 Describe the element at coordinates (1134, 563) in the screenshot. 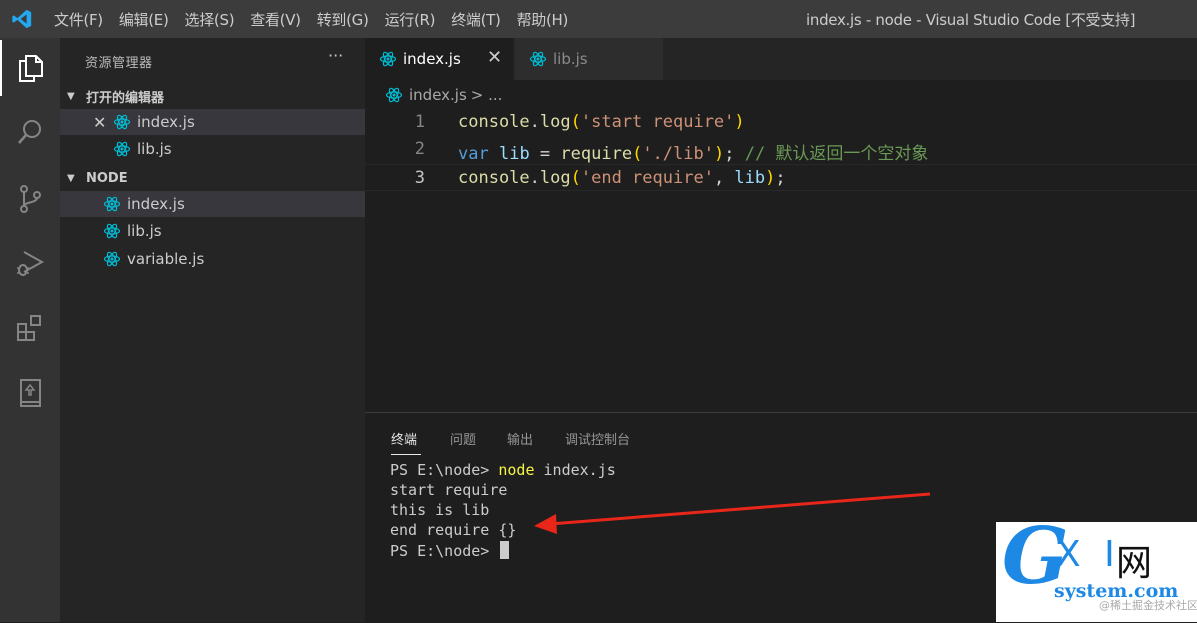

I see `watermark-net: 网` at that location.